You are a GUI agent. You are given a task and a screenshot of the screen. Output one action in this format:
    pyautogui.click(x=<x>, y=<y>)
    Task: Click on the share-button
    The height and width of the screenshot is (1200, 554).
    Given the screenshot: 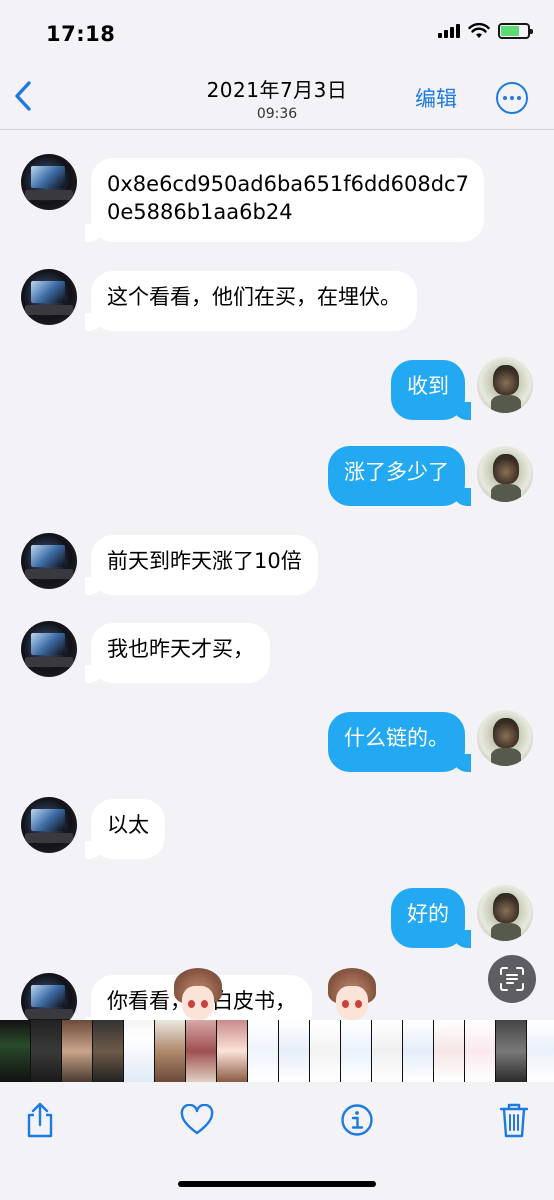 What is the action you would take?
    pyautogui.click(x=40, y=1120)
    